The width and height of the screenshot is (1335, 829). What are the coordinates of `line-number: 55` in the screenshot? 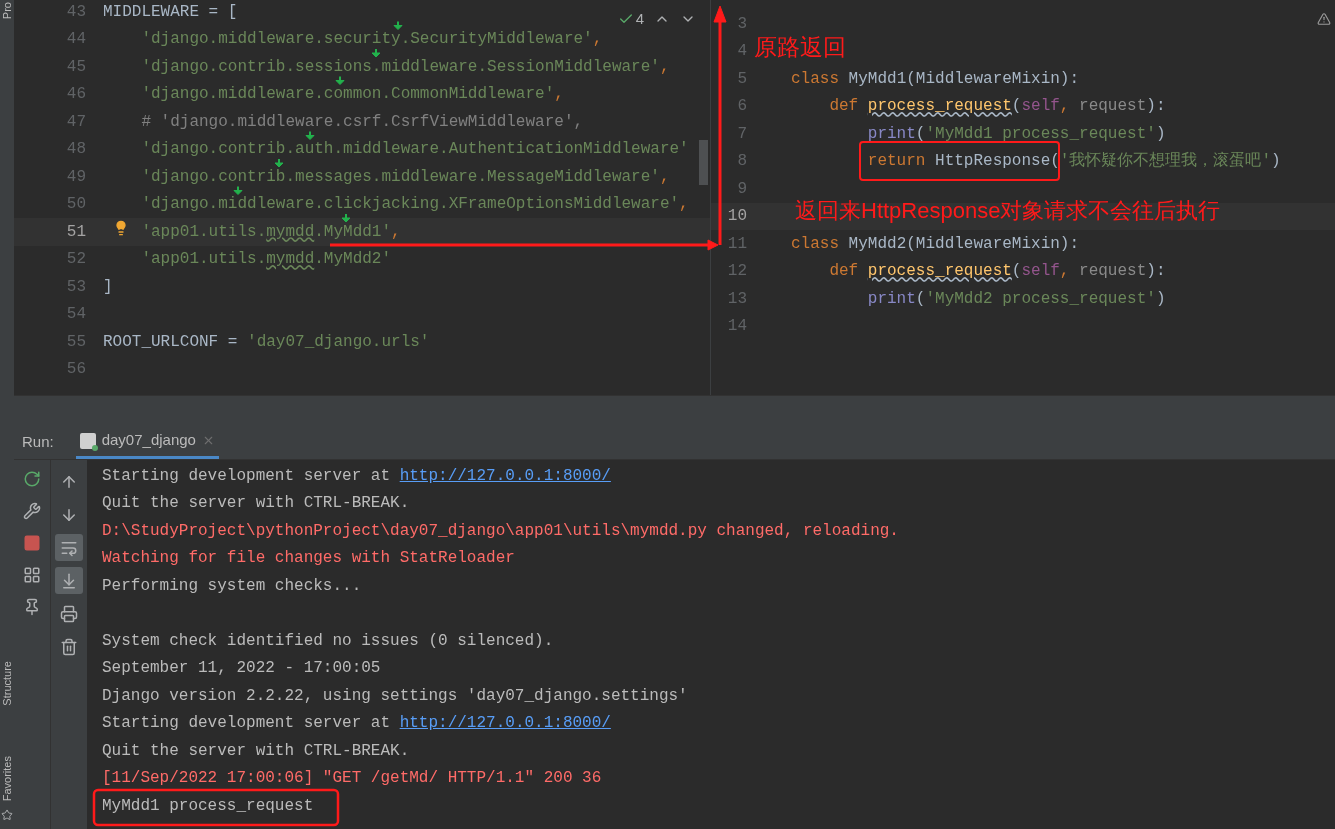 It's located at (76, 341).